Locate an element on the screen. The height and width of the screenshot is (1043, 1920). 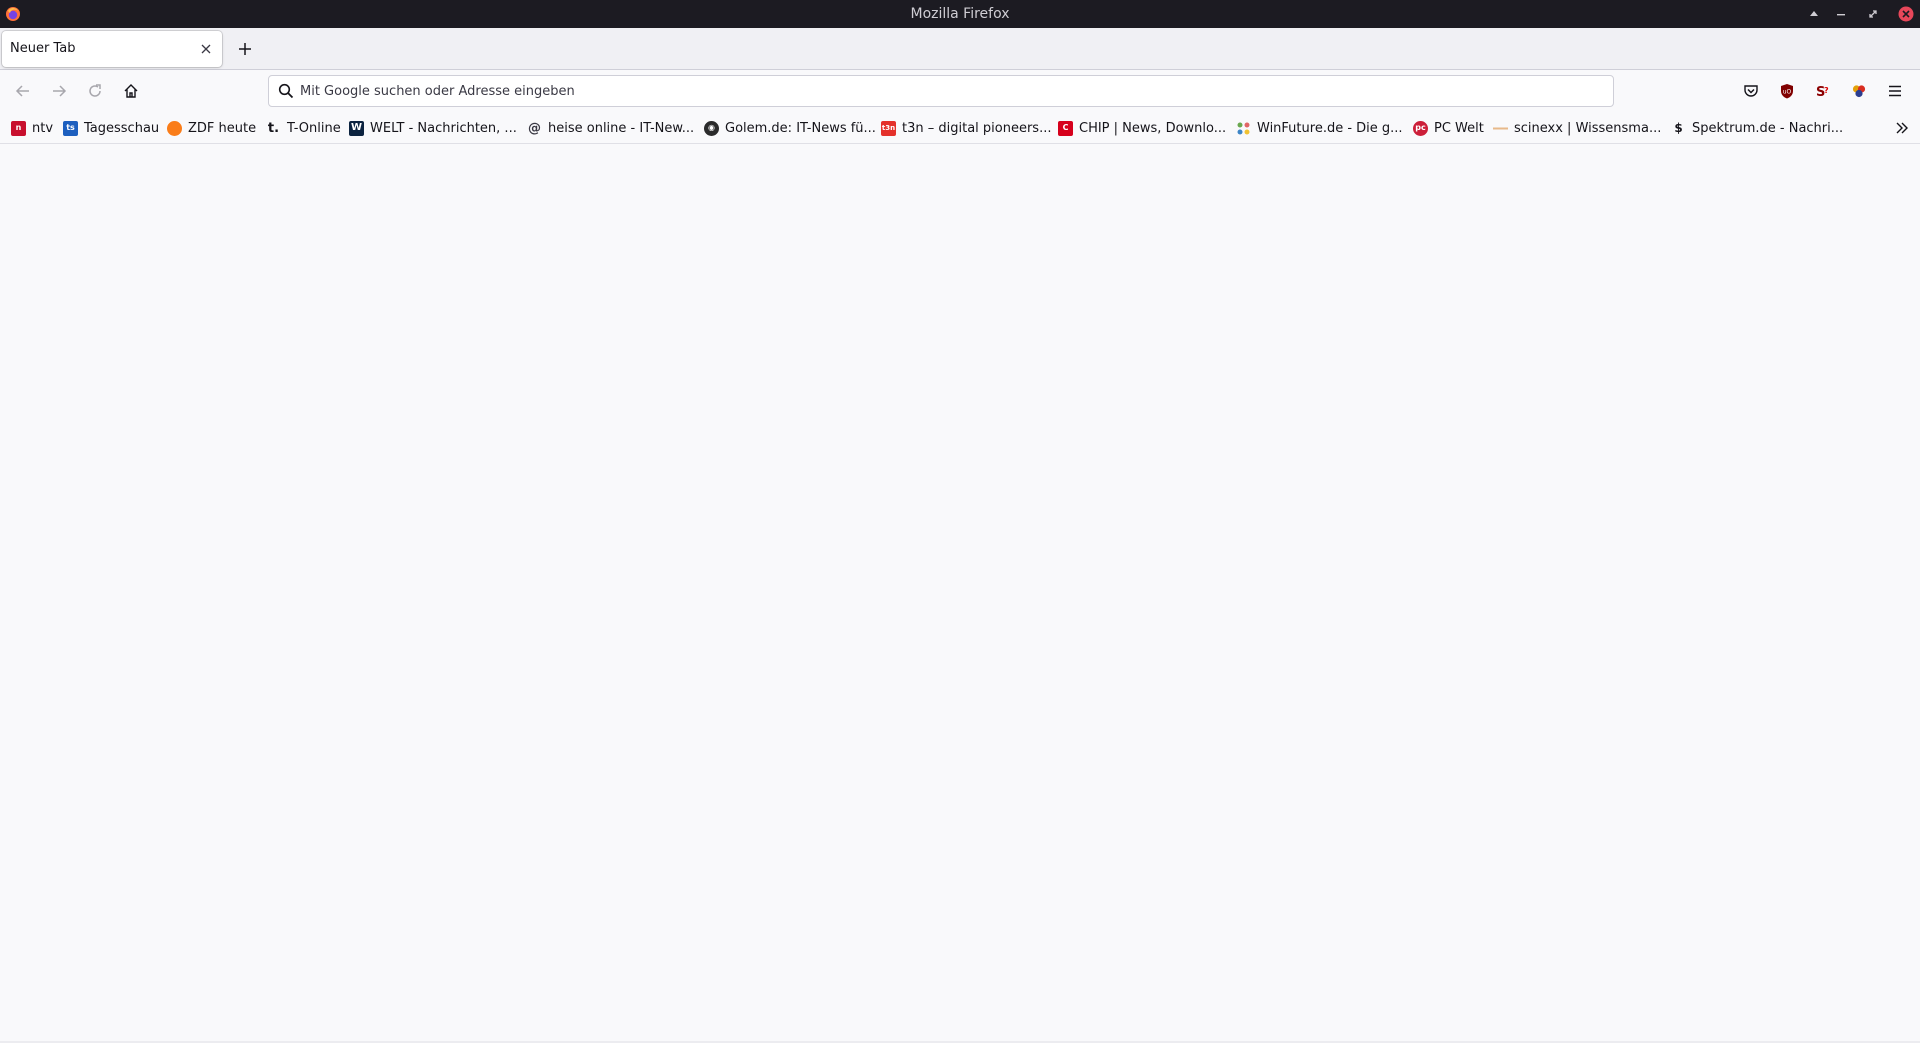
welt-icon: W is located at coordinates (356, 128).